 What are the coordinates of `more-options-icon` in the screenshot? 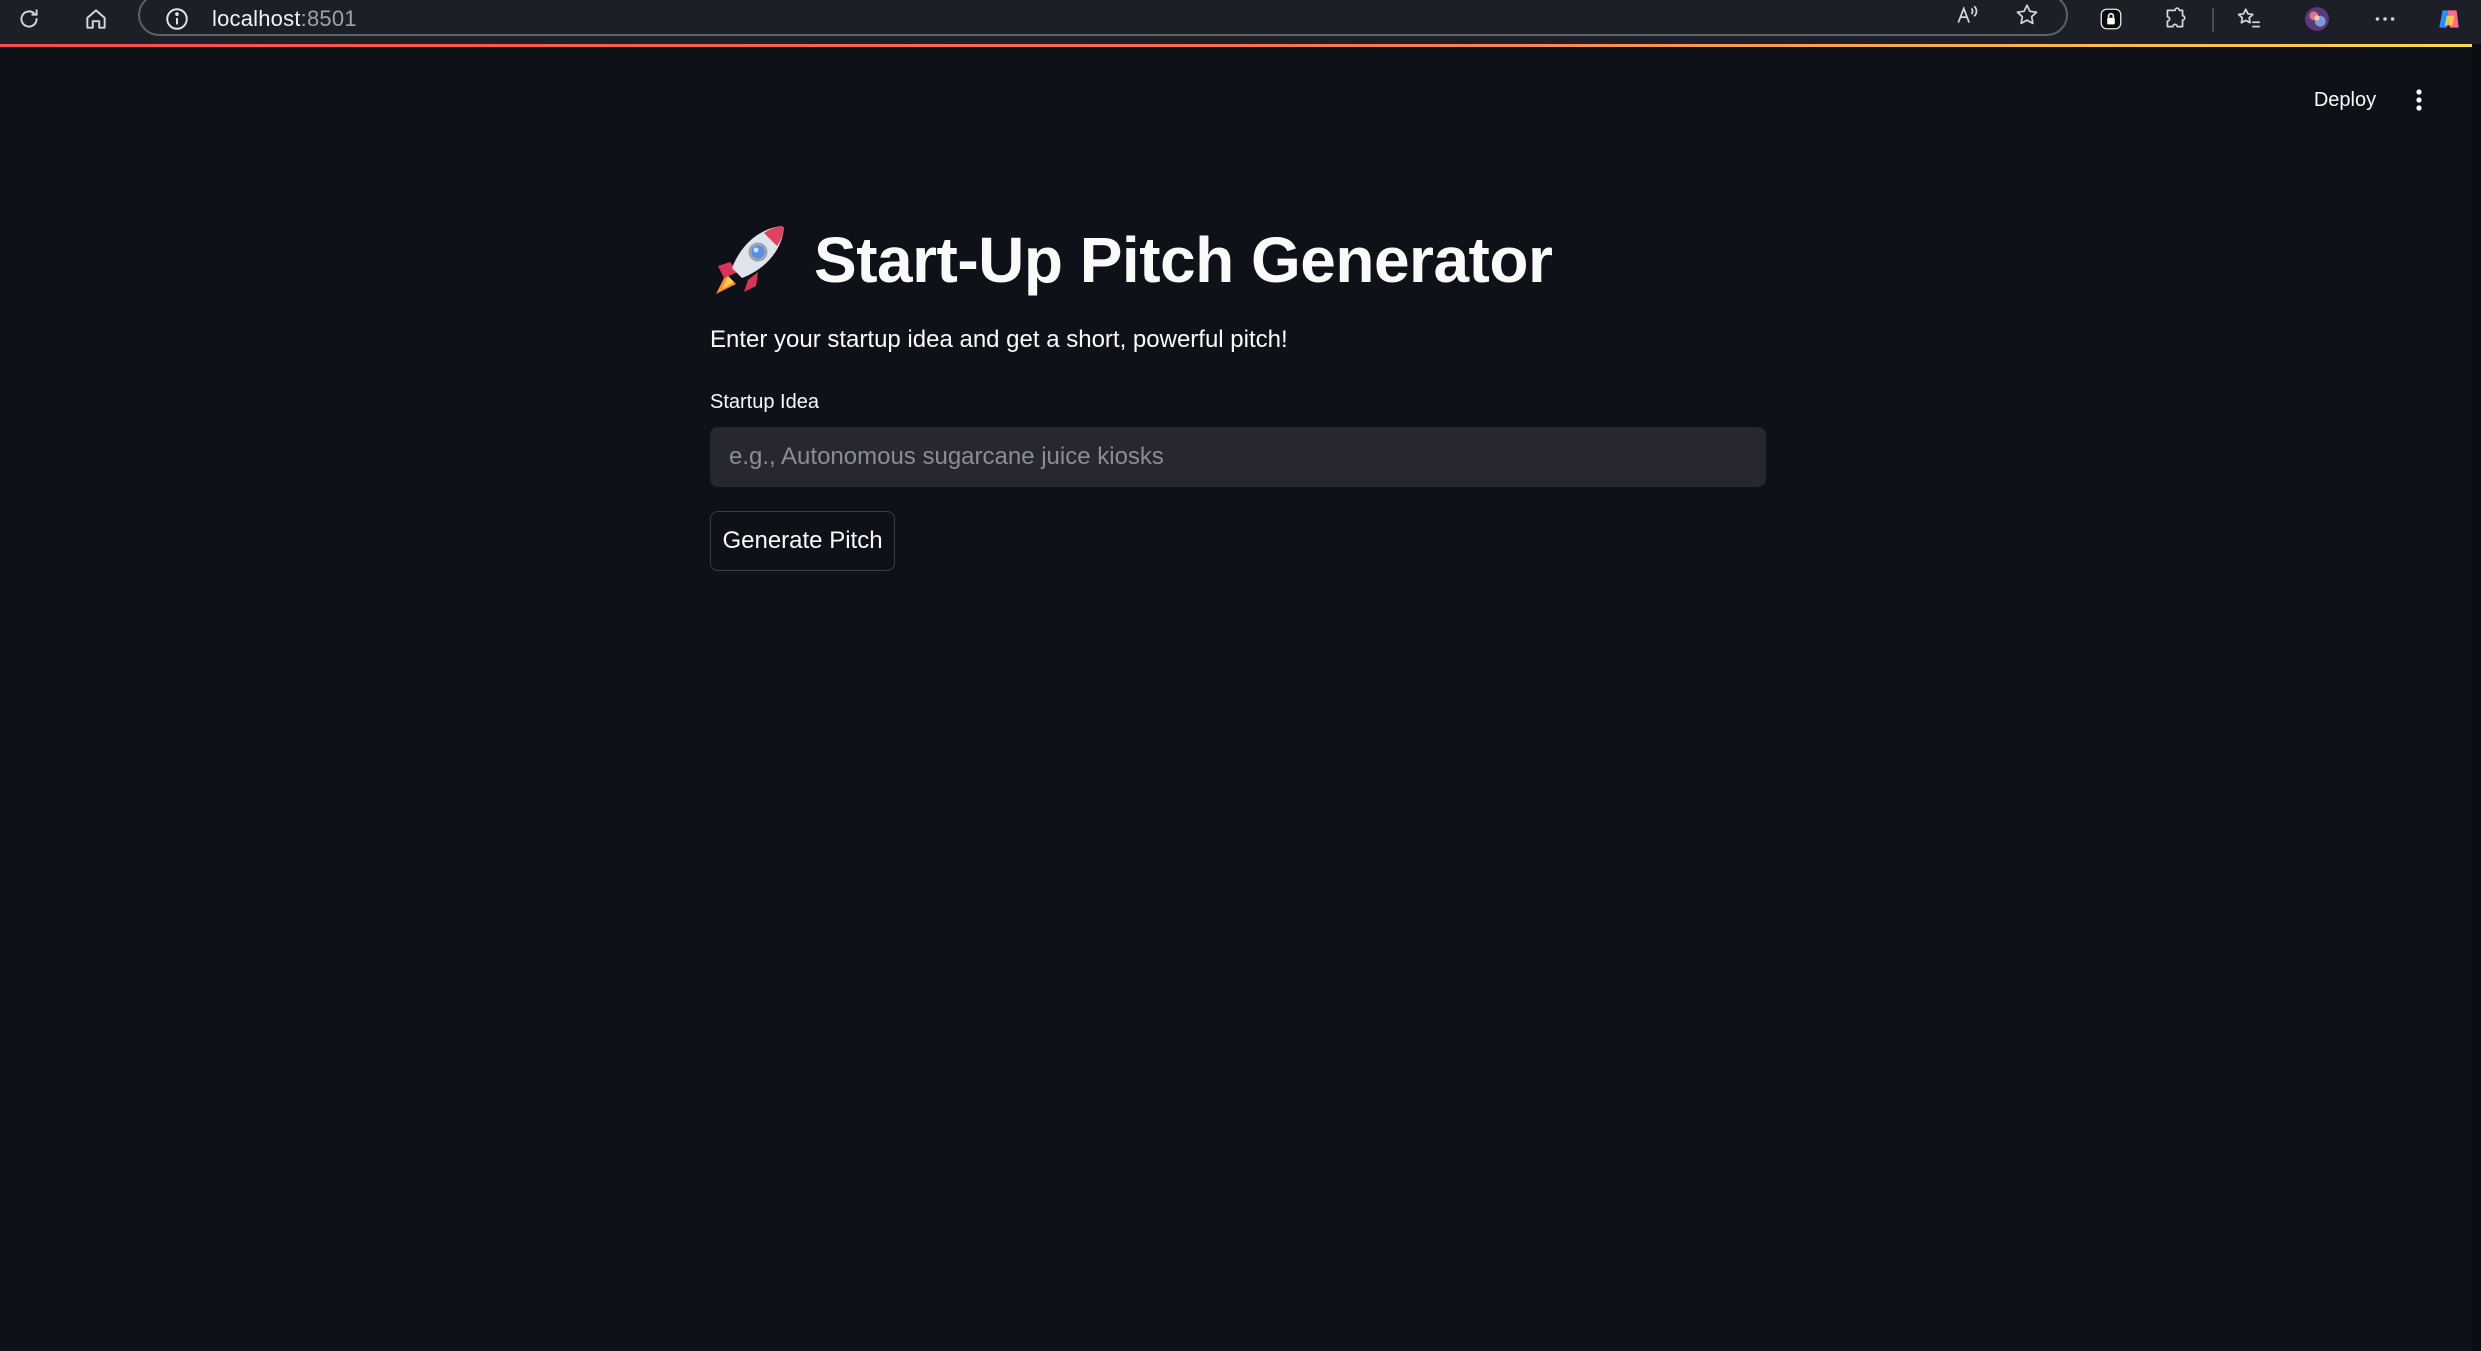 It's located at (2385, 19).